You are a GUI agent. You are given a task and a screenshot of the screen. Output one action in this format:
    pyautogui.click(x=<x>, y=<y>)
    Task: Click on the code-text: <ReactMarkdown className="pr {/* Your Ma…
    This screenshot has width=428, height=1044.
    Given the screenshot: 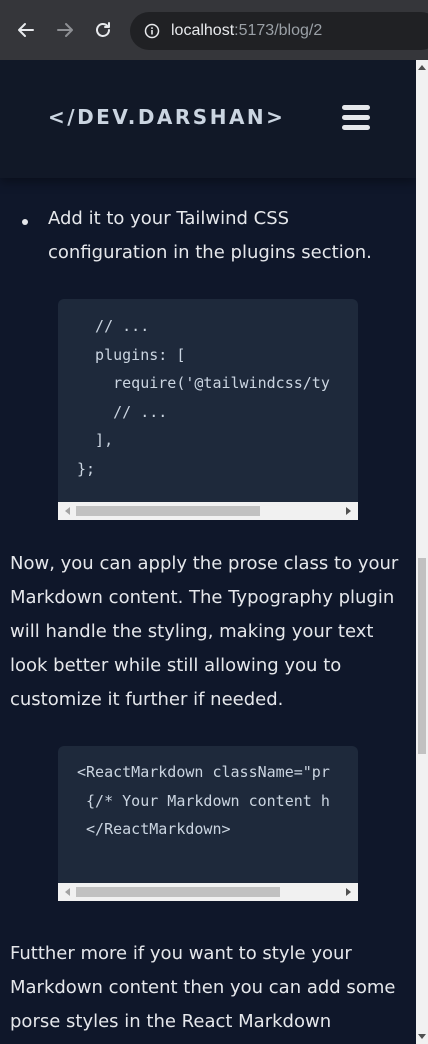 What is the action you would take?
    pyautogui.click(x=203, y=800)
    